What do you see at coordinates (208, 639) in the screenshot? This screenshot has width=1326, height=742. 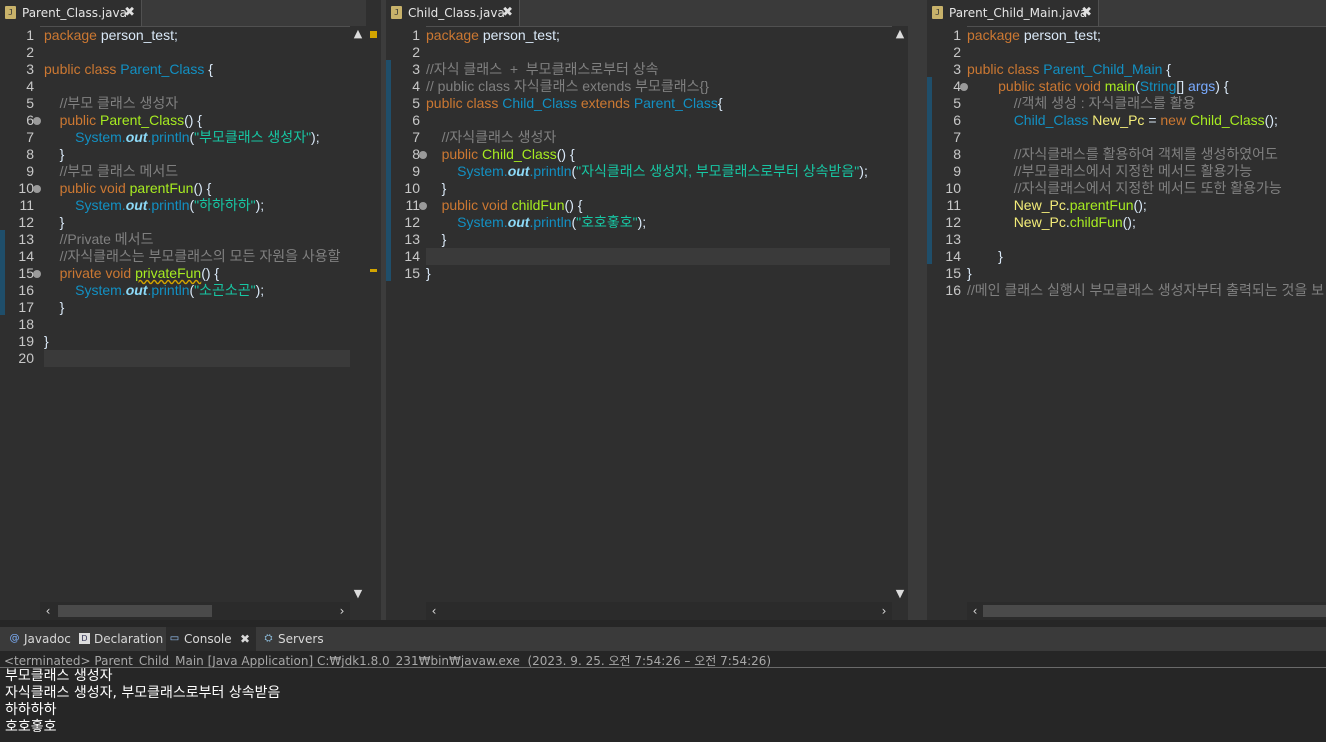 I see `tab-label: Console` at bounding box center [208, 639].